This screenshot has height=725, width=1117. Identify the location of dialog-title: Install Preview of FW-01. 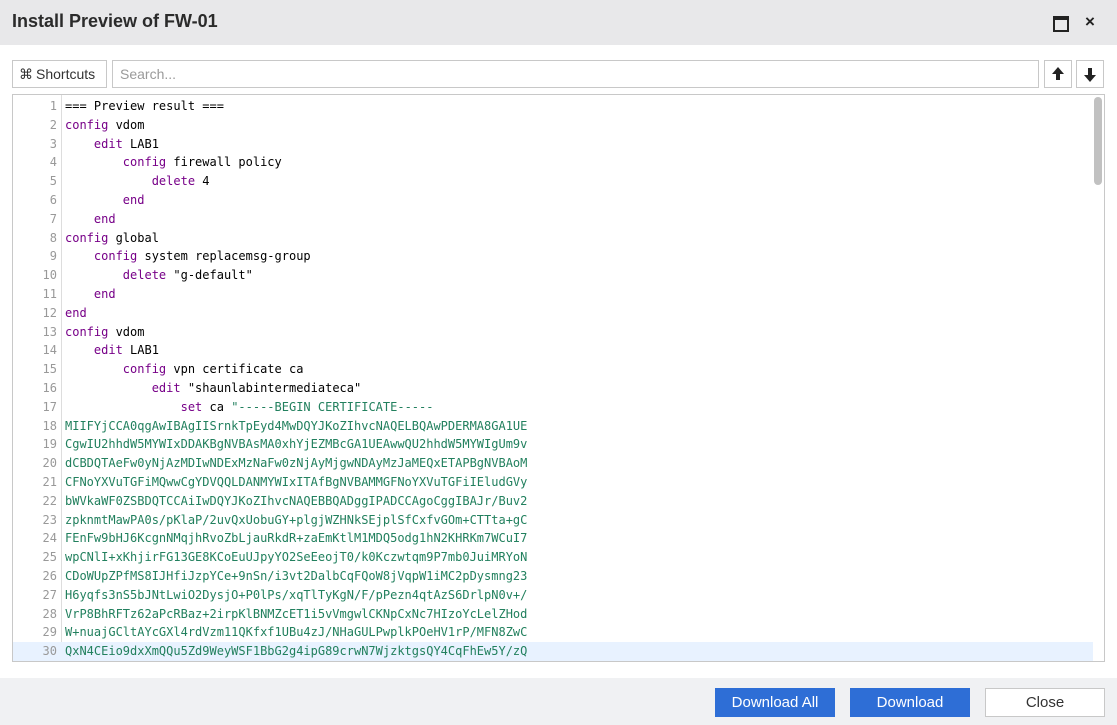
(115, 21).